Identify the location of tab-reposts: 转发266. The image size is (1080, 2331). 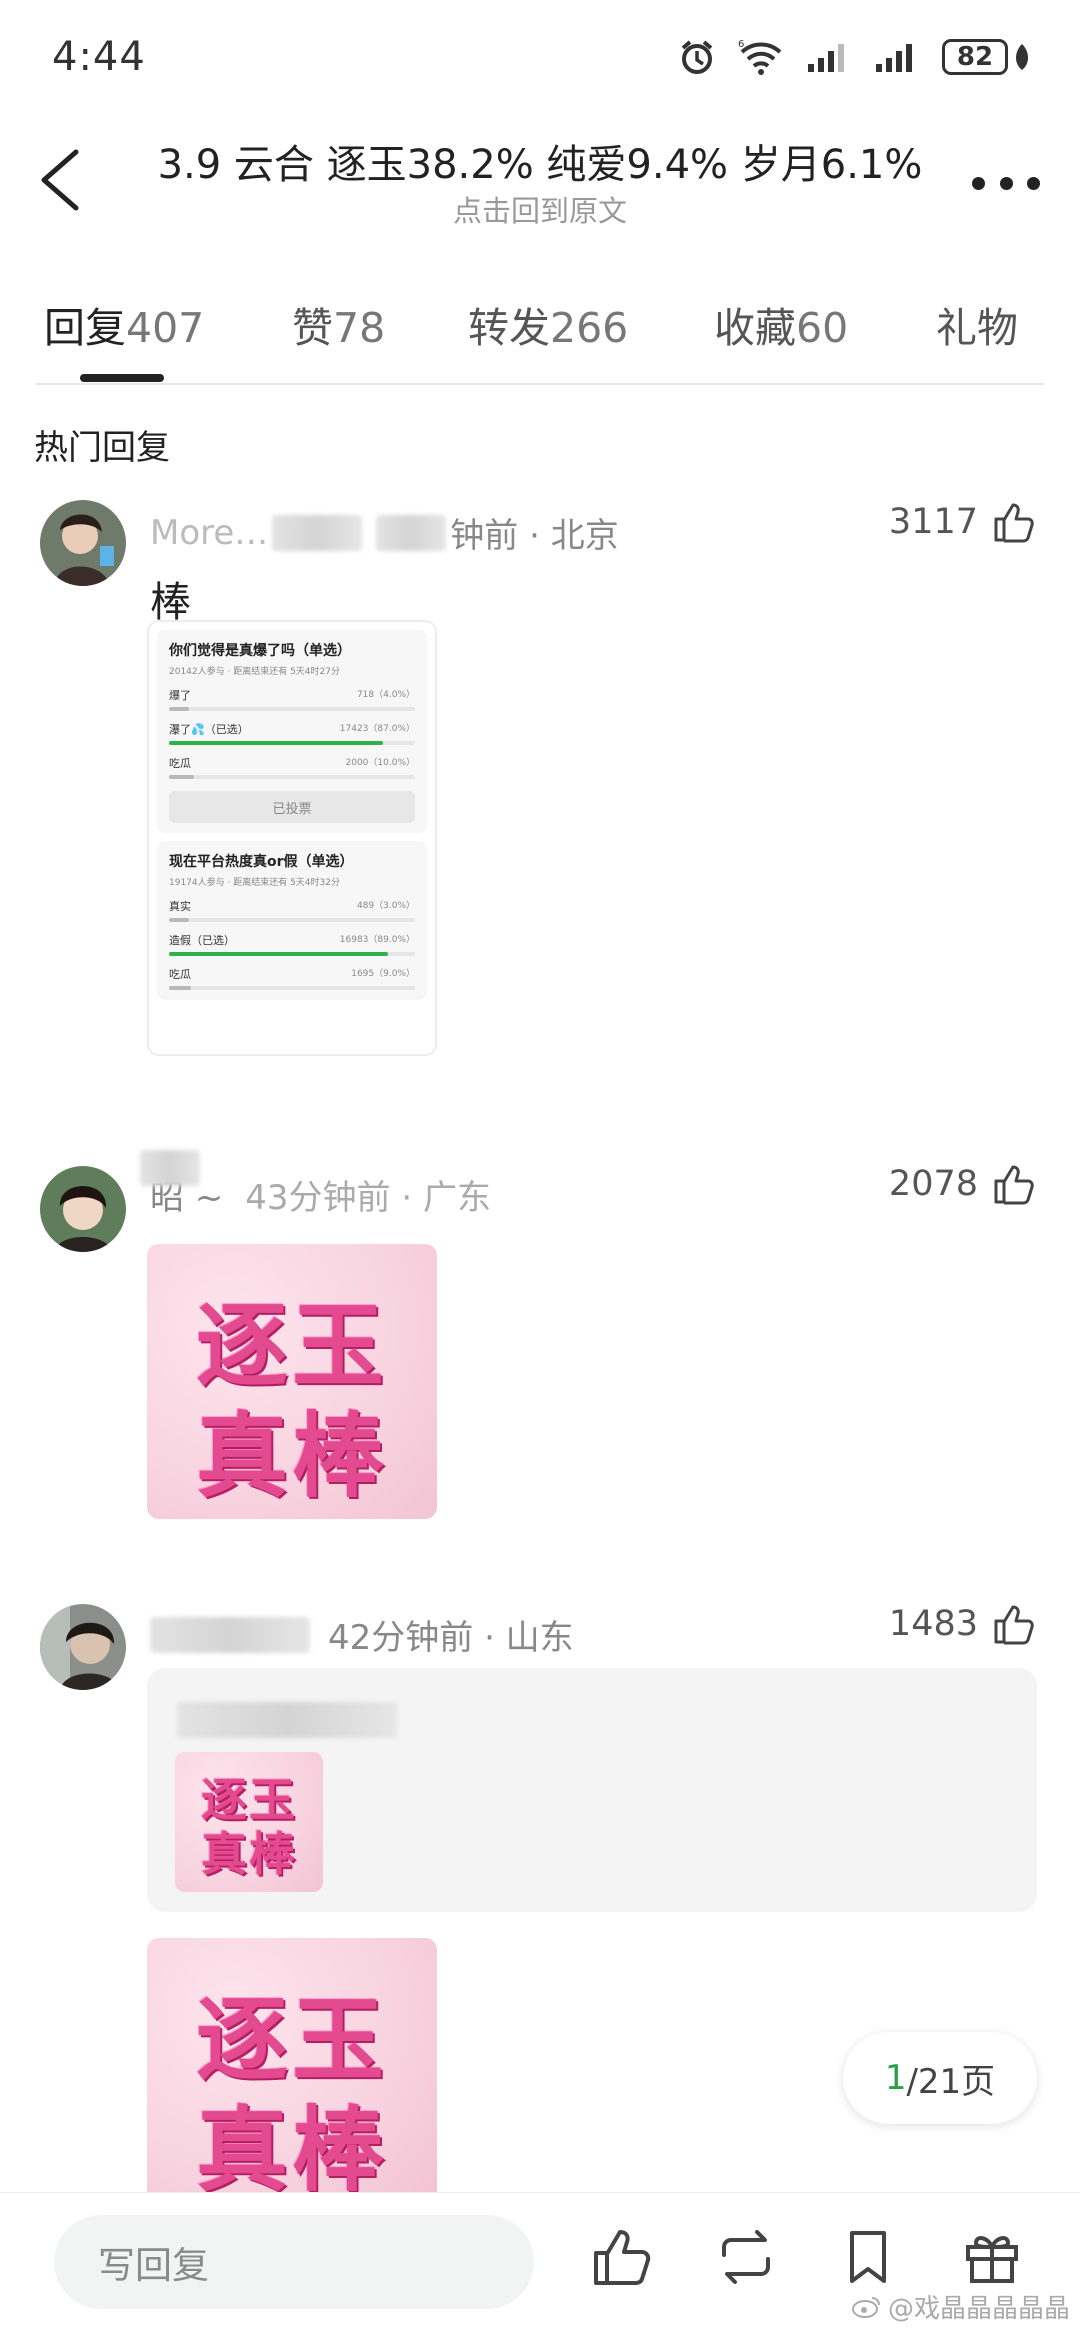
(548, 324).